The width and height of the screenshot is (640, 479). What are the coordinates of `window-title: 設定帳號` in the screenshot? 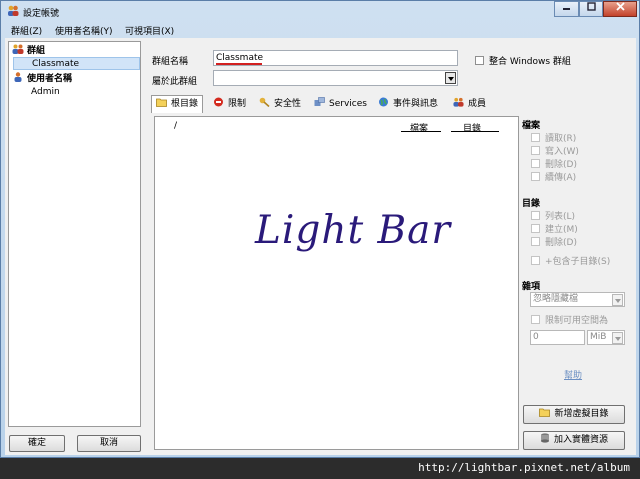 It's located at (41, 14).